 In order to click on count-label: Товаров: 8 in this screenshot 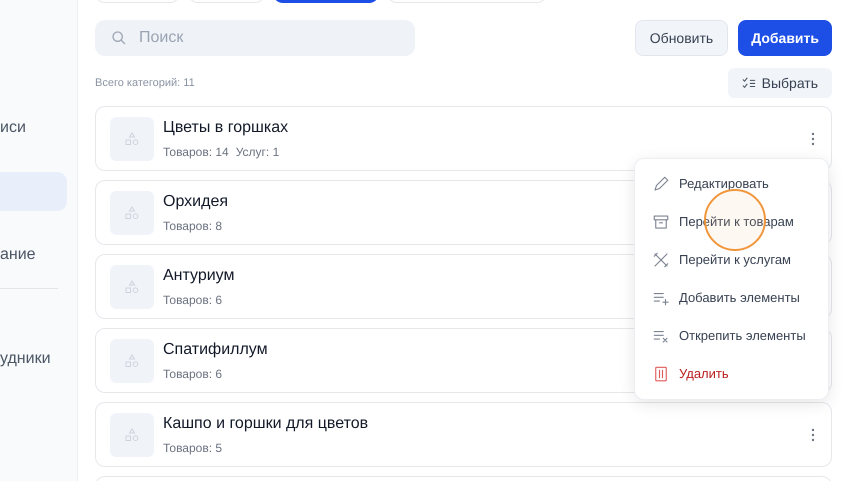, I will do `click(192, 226)`.